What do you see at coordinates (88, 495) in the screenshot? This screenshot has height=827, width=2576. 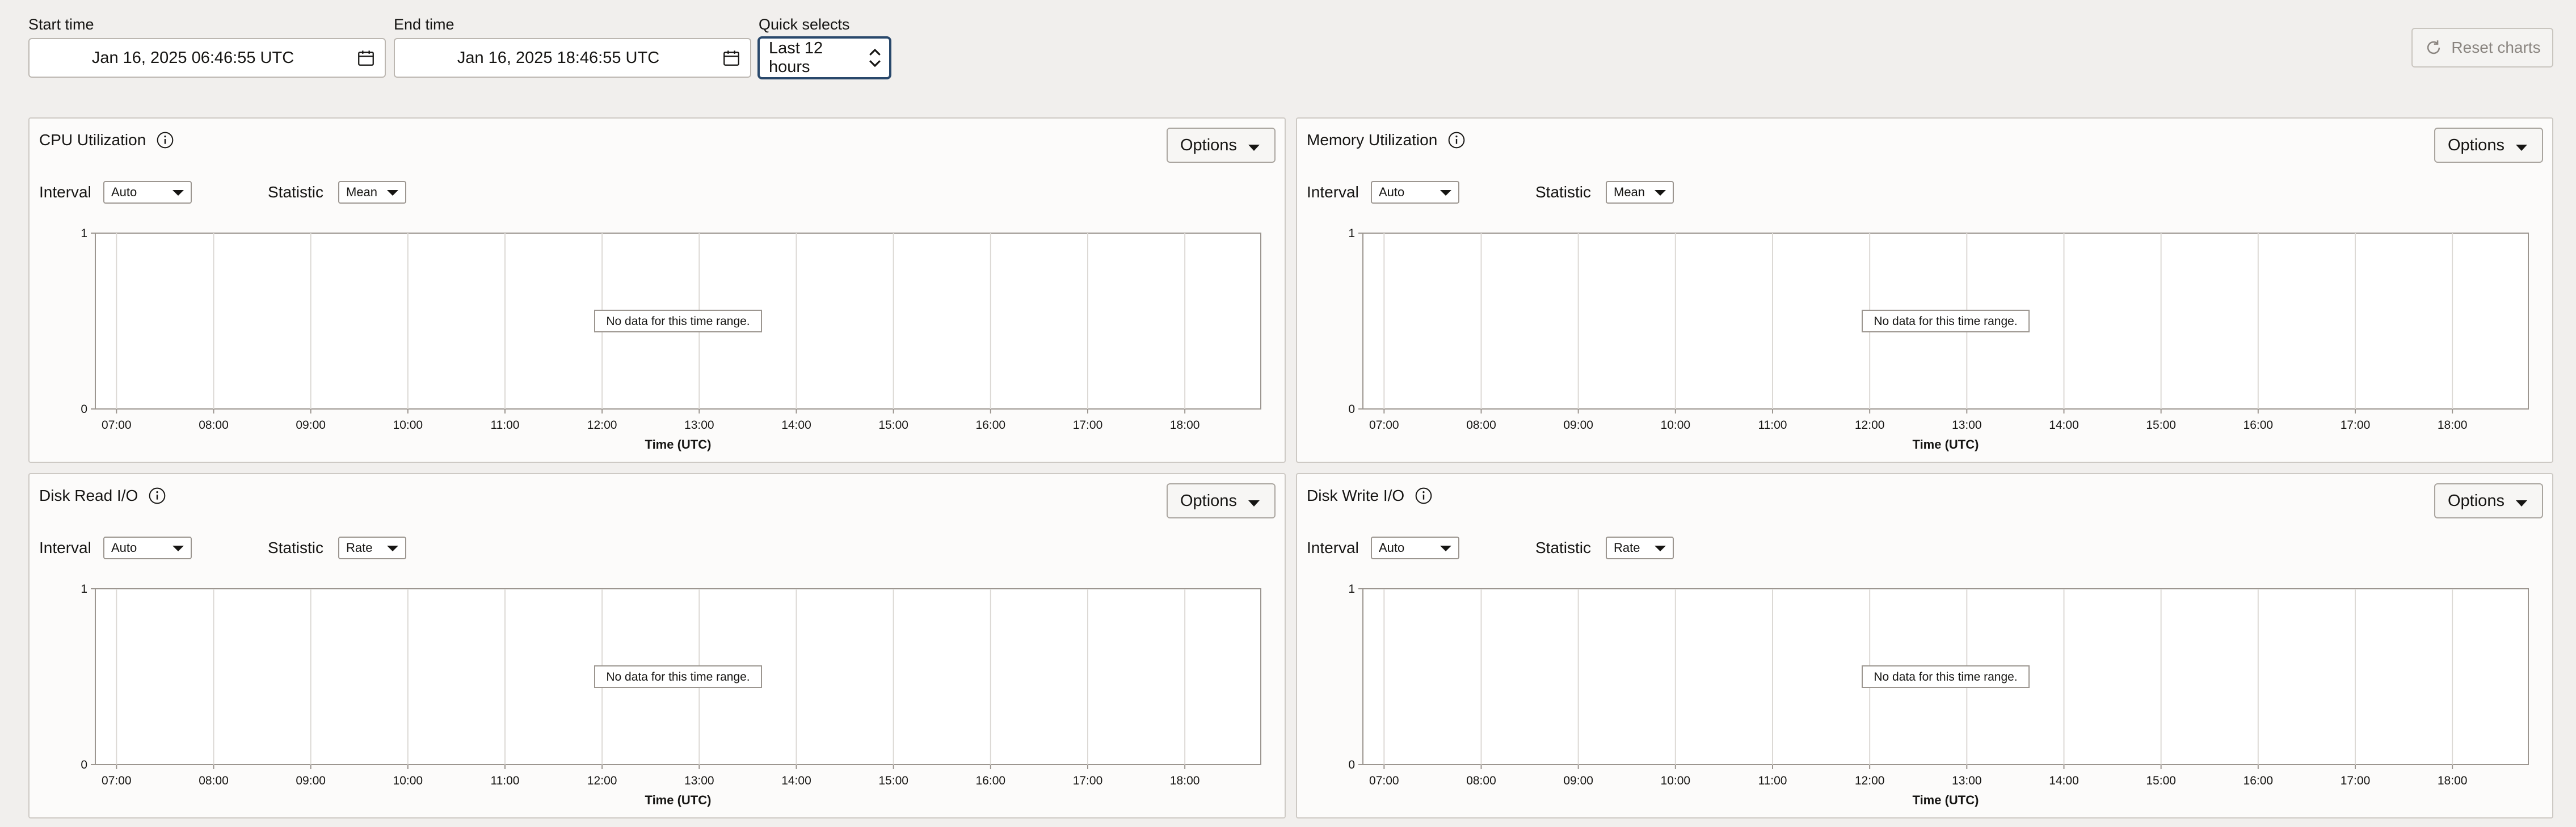 I see `panel-title: Disk Read I/O` at bounding box center [88, 495].